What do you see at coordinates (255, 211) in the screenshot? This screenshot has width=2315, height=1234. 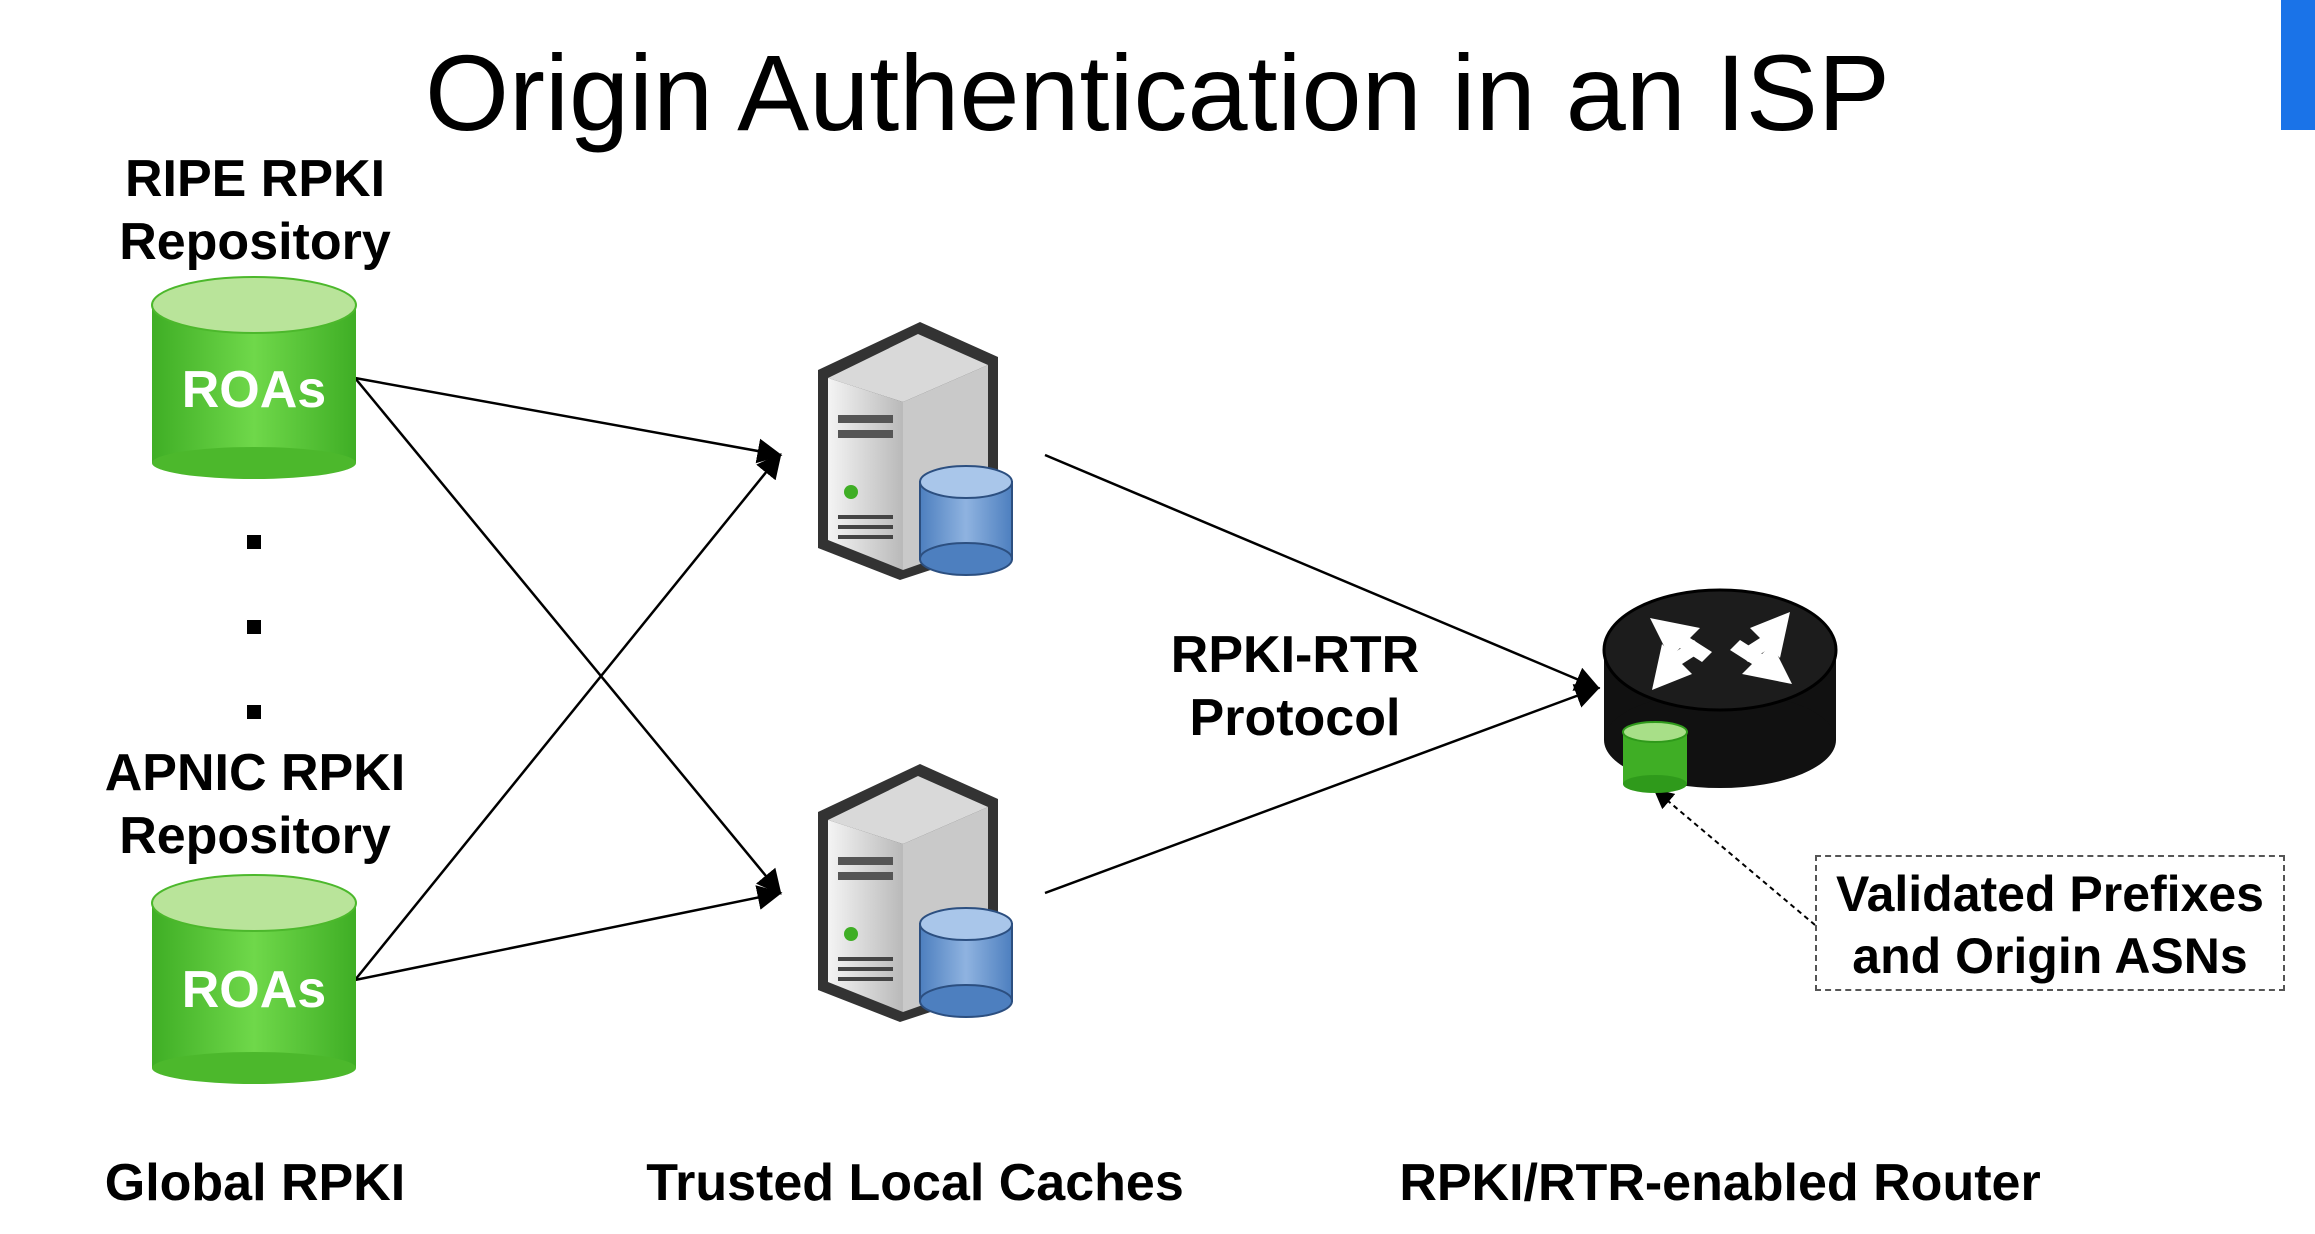 I see `ripe-repository-label: RIPE RPKI Repository` at bounding box center [255, 211].